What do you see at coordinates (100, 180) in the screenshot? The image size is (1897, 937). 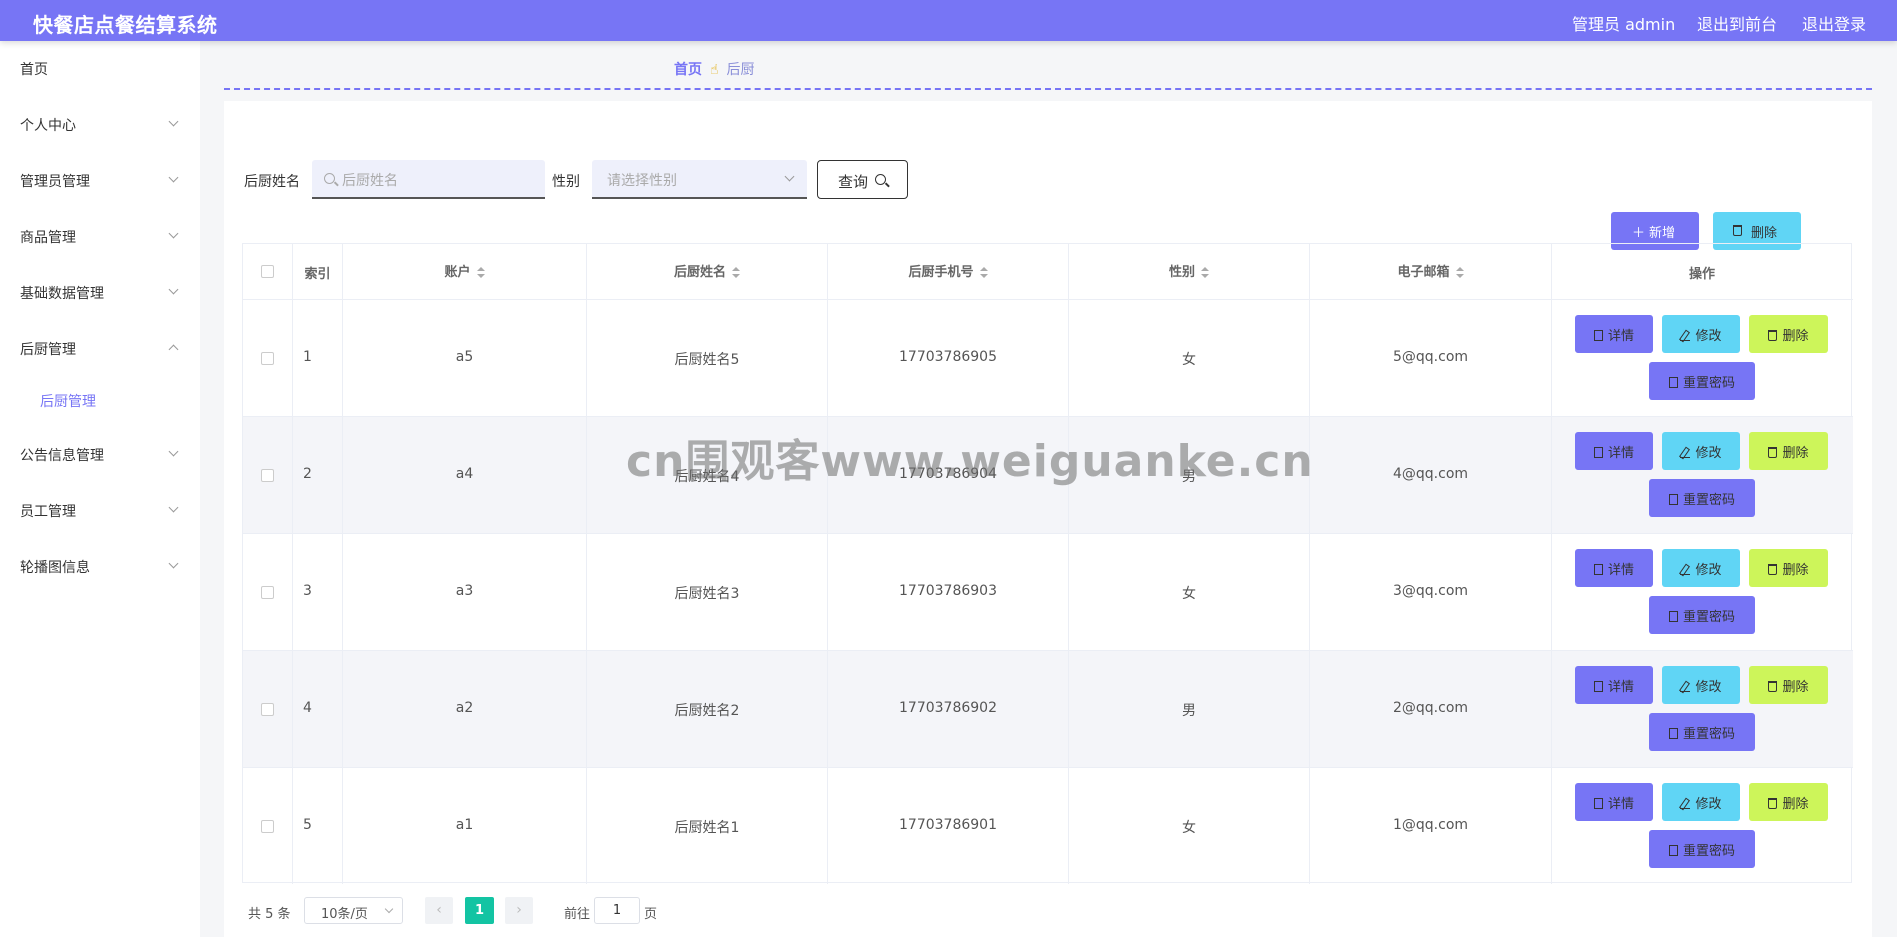 I see `sidebar-item-admin-management: 管理员管理` at bounding box center [100, 180].